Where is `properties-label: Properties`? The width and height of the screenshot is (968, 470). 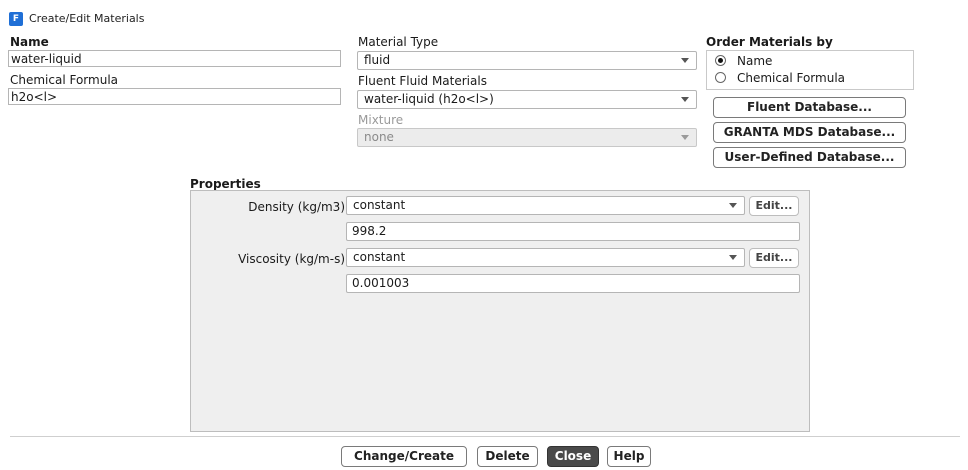
properties-label: Properties is located at coordinates (225, 184).